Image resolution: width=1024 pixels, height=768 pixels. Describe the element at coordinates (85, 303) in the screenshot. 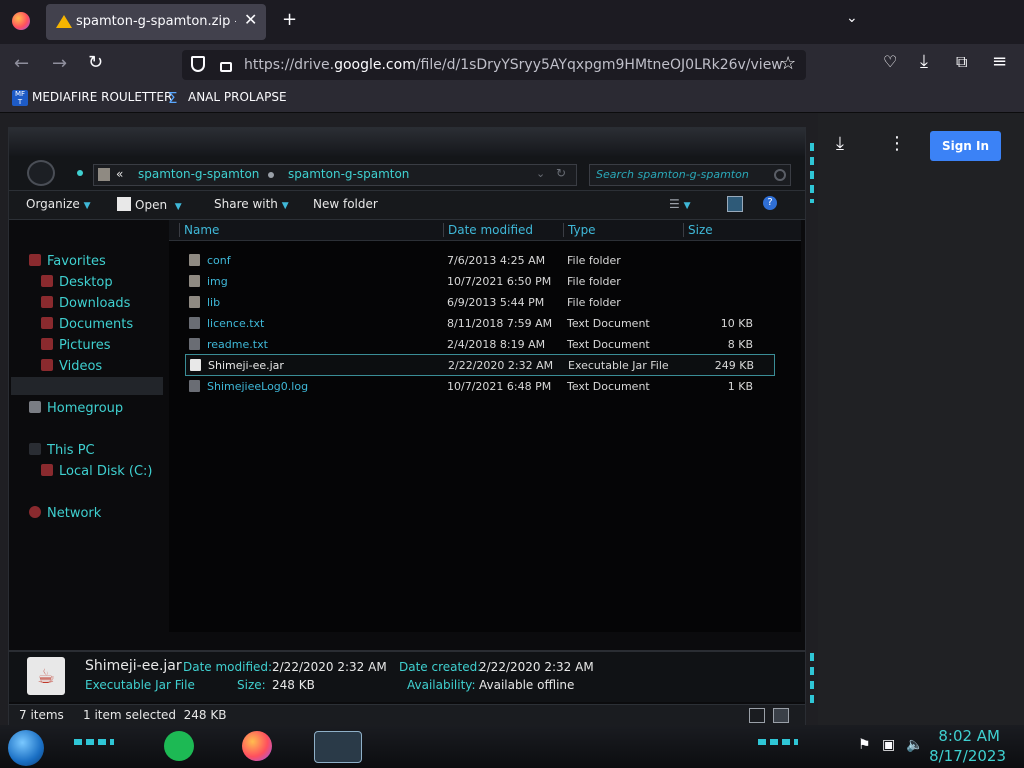

I see `nav-downloads: Downloads` at that location.